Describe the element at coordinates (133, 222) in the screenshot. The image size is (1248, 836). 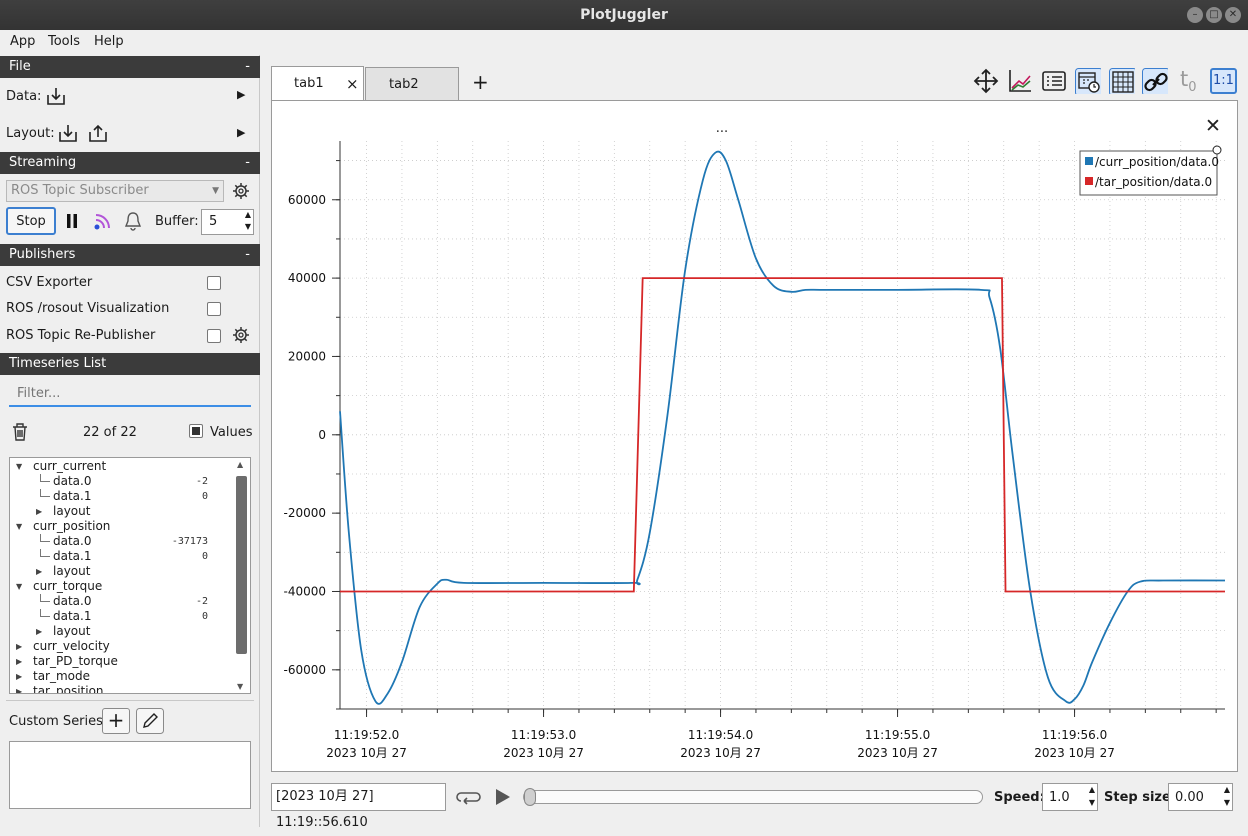
I see `bell-icon` at that location.